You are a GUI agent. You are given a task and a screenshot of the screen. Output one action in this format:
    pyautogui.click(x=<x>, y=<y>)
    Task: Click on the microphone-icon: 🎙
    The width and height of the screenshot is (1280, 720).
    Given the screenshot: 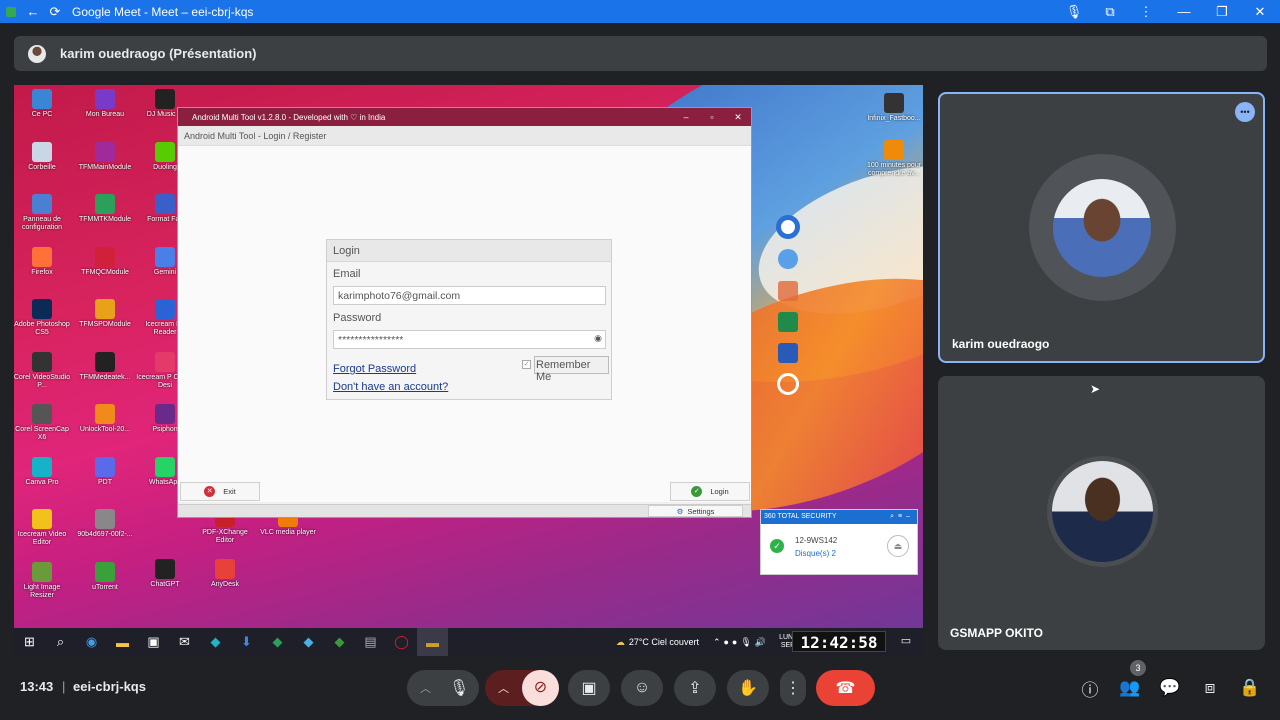 What is the action you would take?
    pyautogui.click(x=1074, y=11)
    